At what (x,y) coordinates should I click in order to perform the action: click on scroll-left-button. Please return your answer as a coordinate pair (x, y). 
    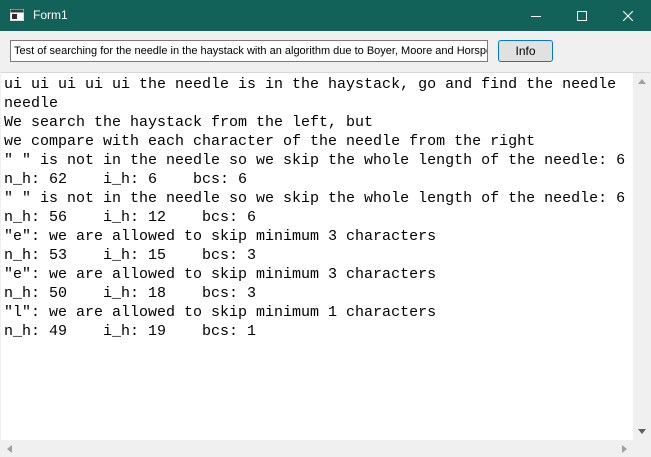
    Looking at the image, I should click on (9, 448).